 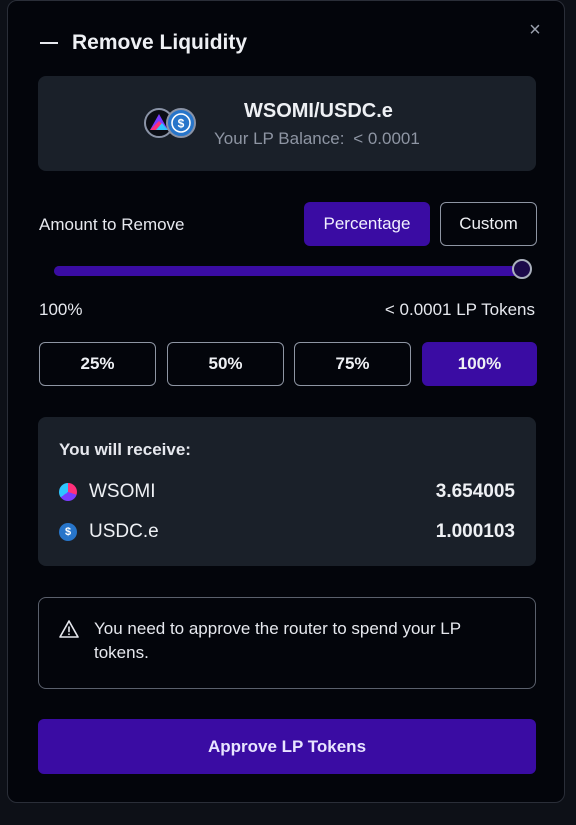 I want to click on pair-icons: $, so click(x=172, y=124).